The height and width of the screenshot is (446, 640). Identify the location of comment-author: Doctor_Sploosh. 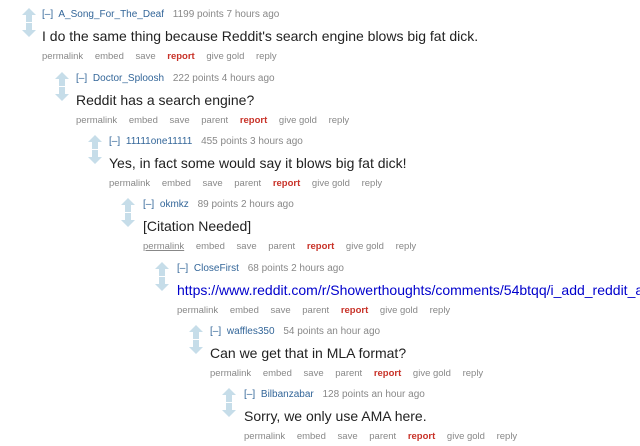
(128, 78).